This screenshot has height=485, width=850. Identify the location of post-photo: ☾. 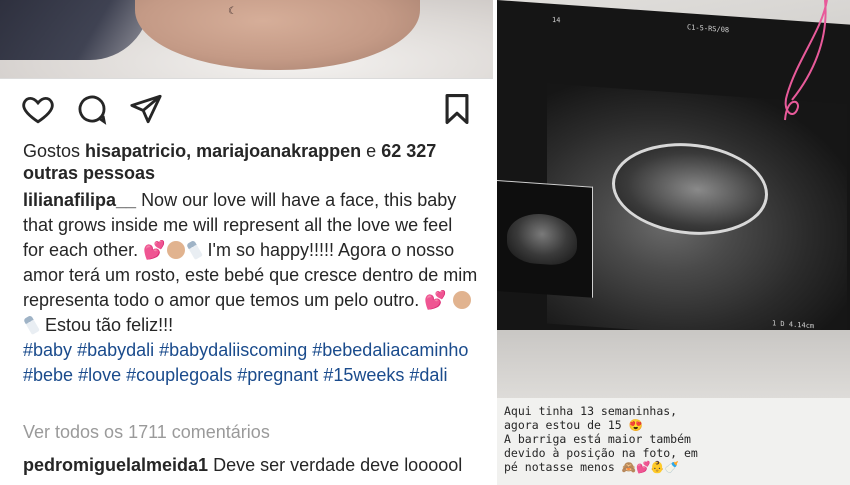
(246, 39).